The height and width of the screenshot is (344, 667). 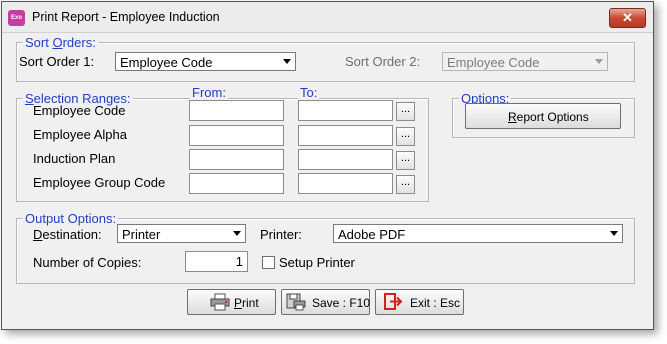 What do you see at coordinates (74, 158) in the screenshot?
I see `range-label-induction-plan: Induction Plan` at bounding box center [74, 158].